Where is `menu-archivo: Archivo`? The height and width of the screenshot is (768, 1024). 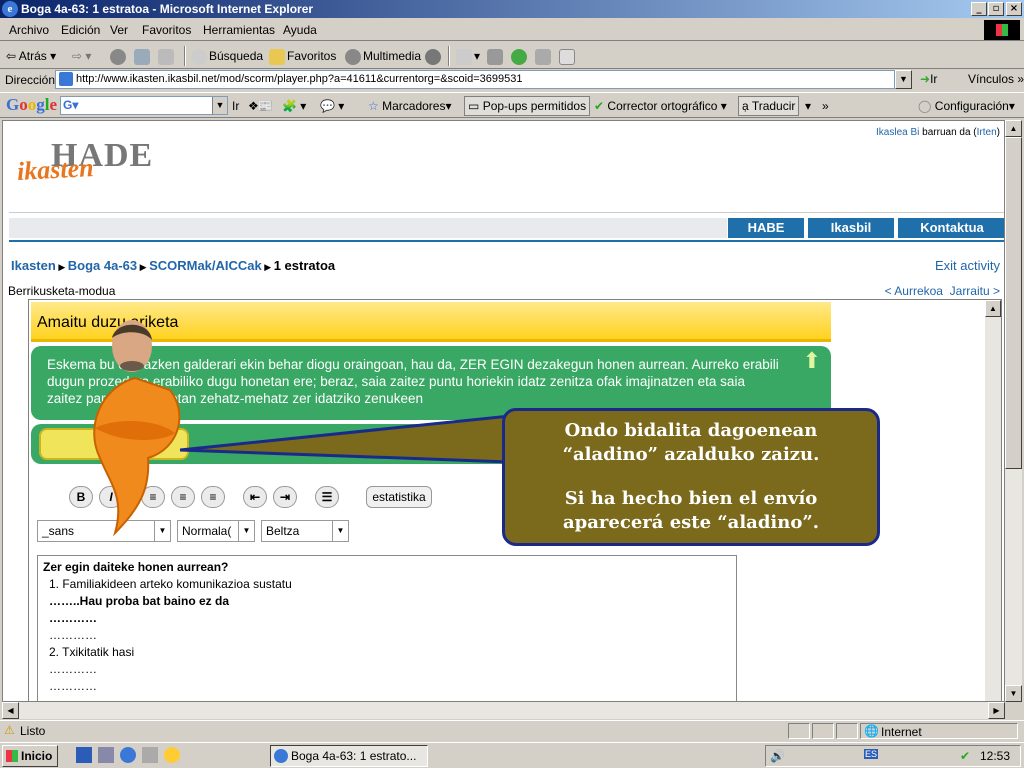
menu-archivo: Archivo is located at coordinates (29, 30).